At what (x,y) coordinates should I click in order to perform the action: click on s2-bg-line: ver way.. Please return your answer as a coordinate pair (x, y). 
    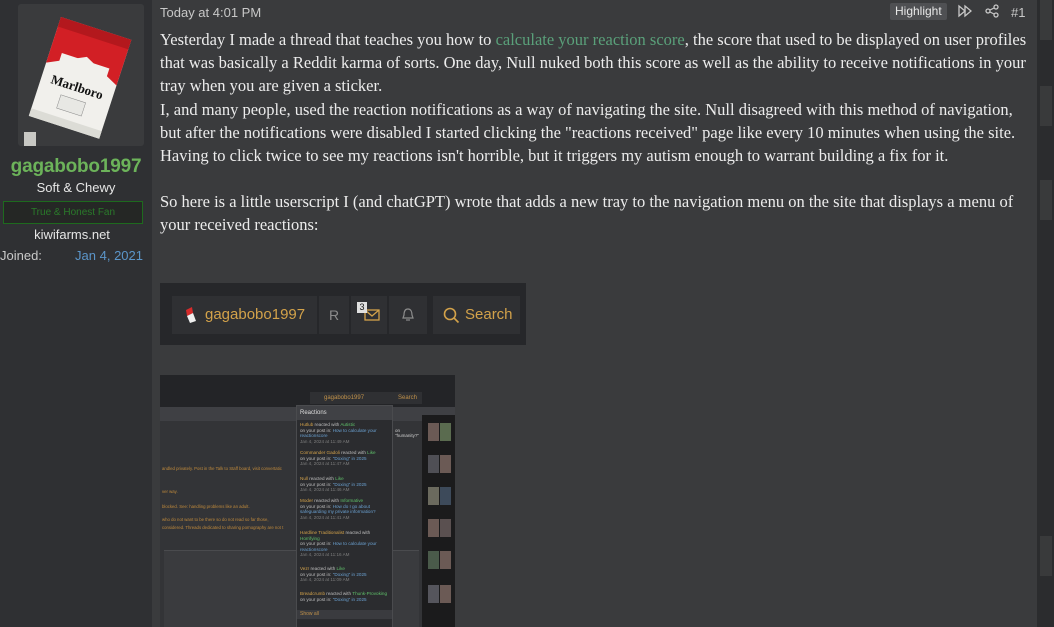
    Looking at the image, I should click on (170, 491).